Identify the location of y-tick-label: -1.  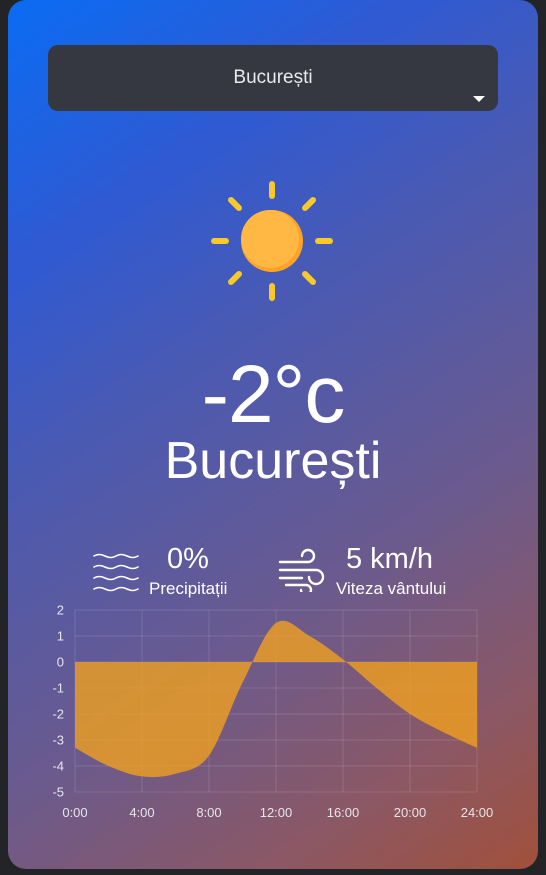
(58, 688).